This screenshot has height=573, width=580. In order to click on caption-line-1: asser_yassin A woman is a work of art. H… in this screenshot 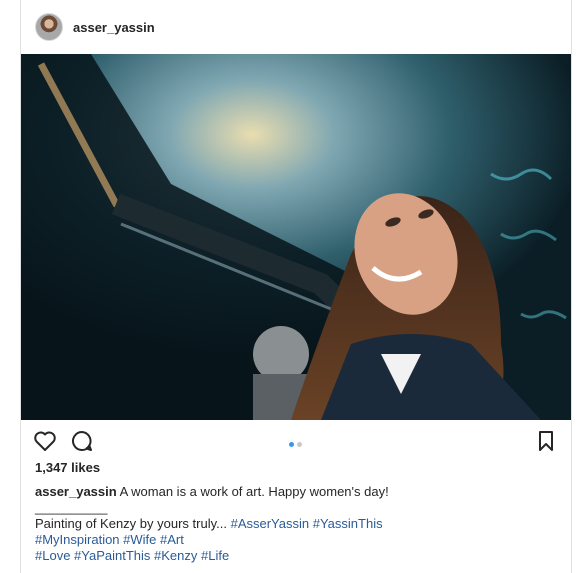, I will do `click(295, 492)`.